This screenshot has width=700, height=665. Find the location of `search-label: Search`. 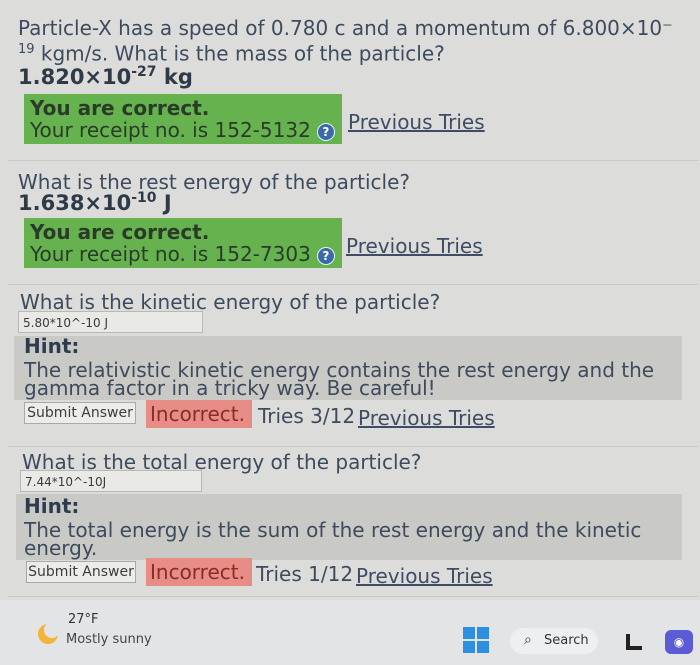

search-label: Search is located at coordinates (566, 640).